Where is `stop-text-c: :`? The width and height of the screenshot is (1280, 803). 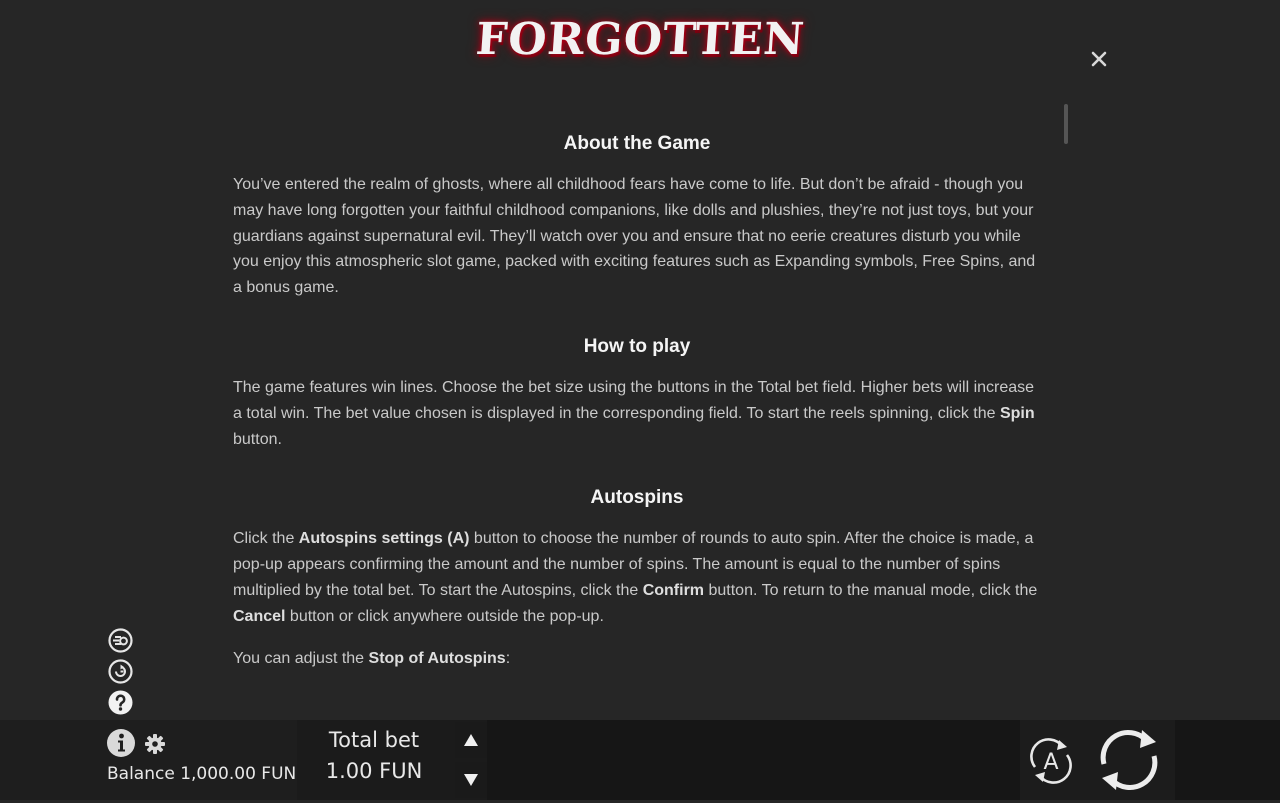
stop-text-c: : is located at coordinates (508, 658).